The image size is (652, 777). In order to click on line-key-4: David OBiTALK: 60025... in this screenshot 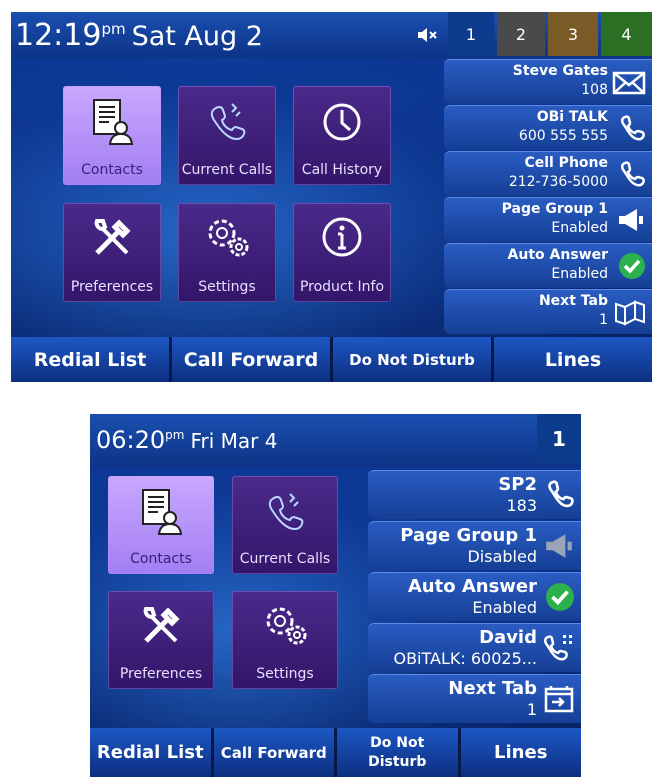, I will do `click(474, 647)`.